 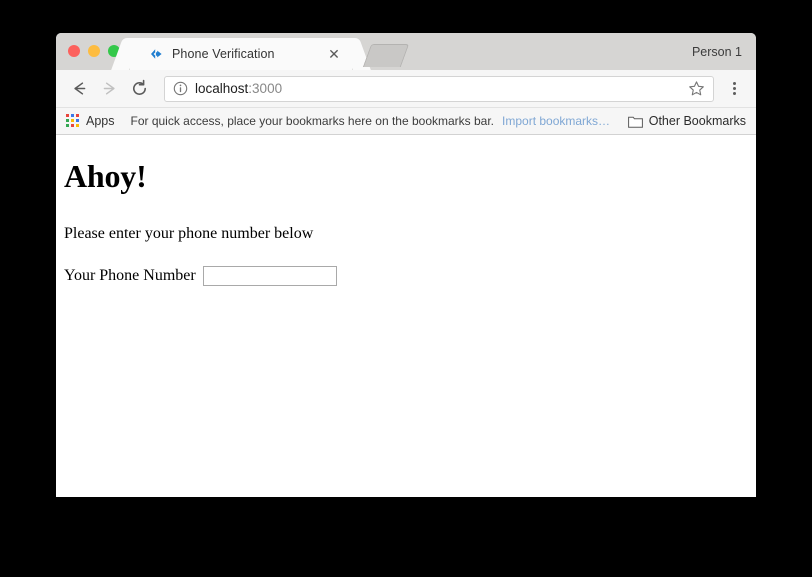 What do you see at coordinates (697, 121) in the screenshot?
I see `other-bookmarks-label: Other Bookmarks` at bounding box center [697, 121].